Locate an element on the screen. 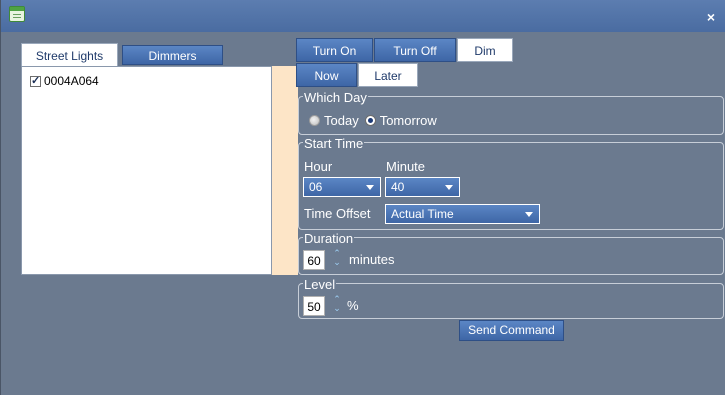  level-input: 50 is located at coordinates (314, 306).